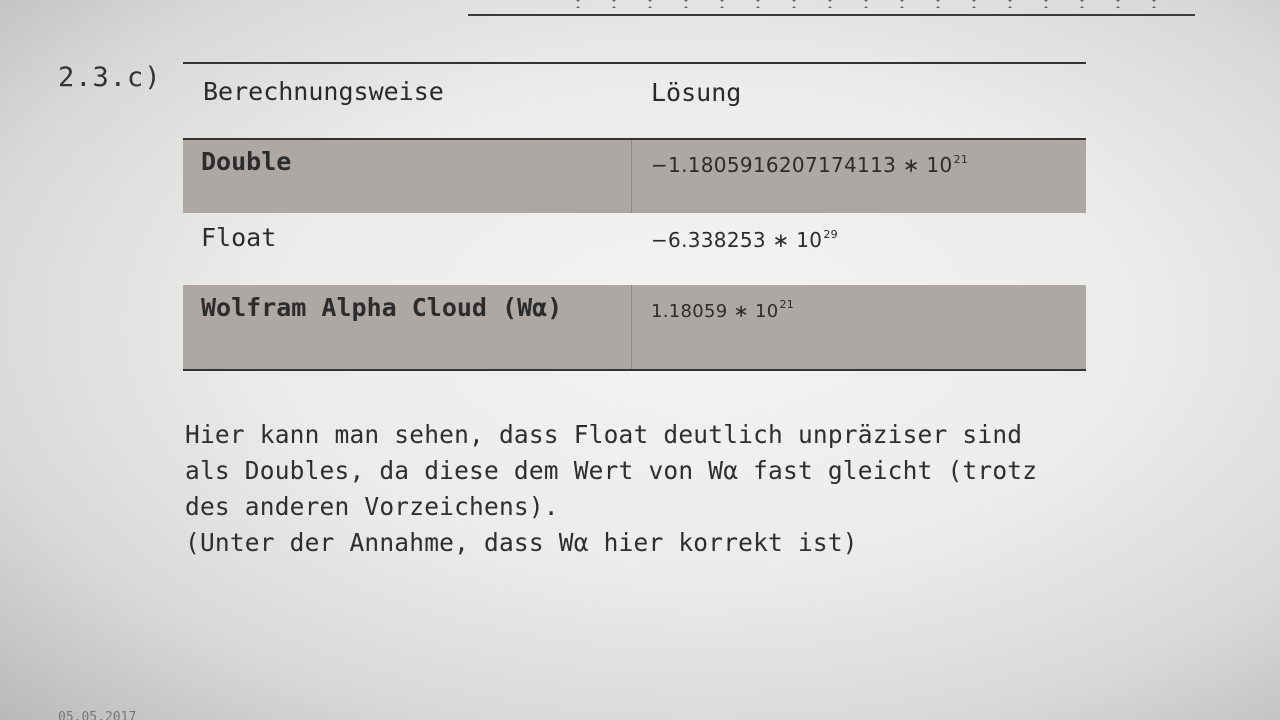 This screenshot has height=720, width=1280. I want to click on solution-wolfram-mantissa: 1.18059 ∗ 10, so click(715, 311).